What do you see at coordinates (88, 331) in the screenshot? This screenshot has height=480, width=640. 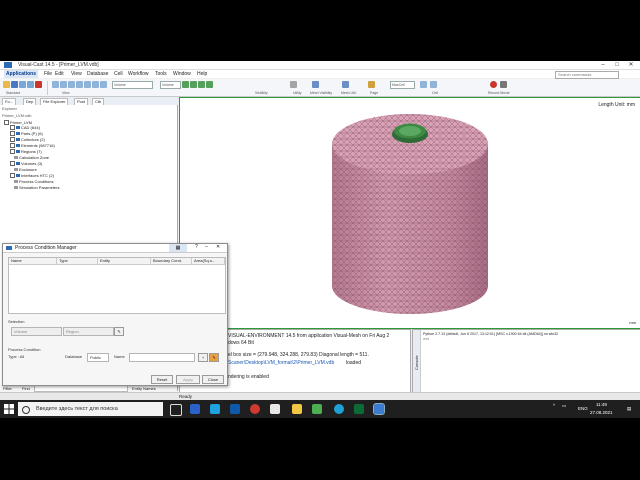 I see `selection-region-combo: Region` at bounding box center [88, 331].